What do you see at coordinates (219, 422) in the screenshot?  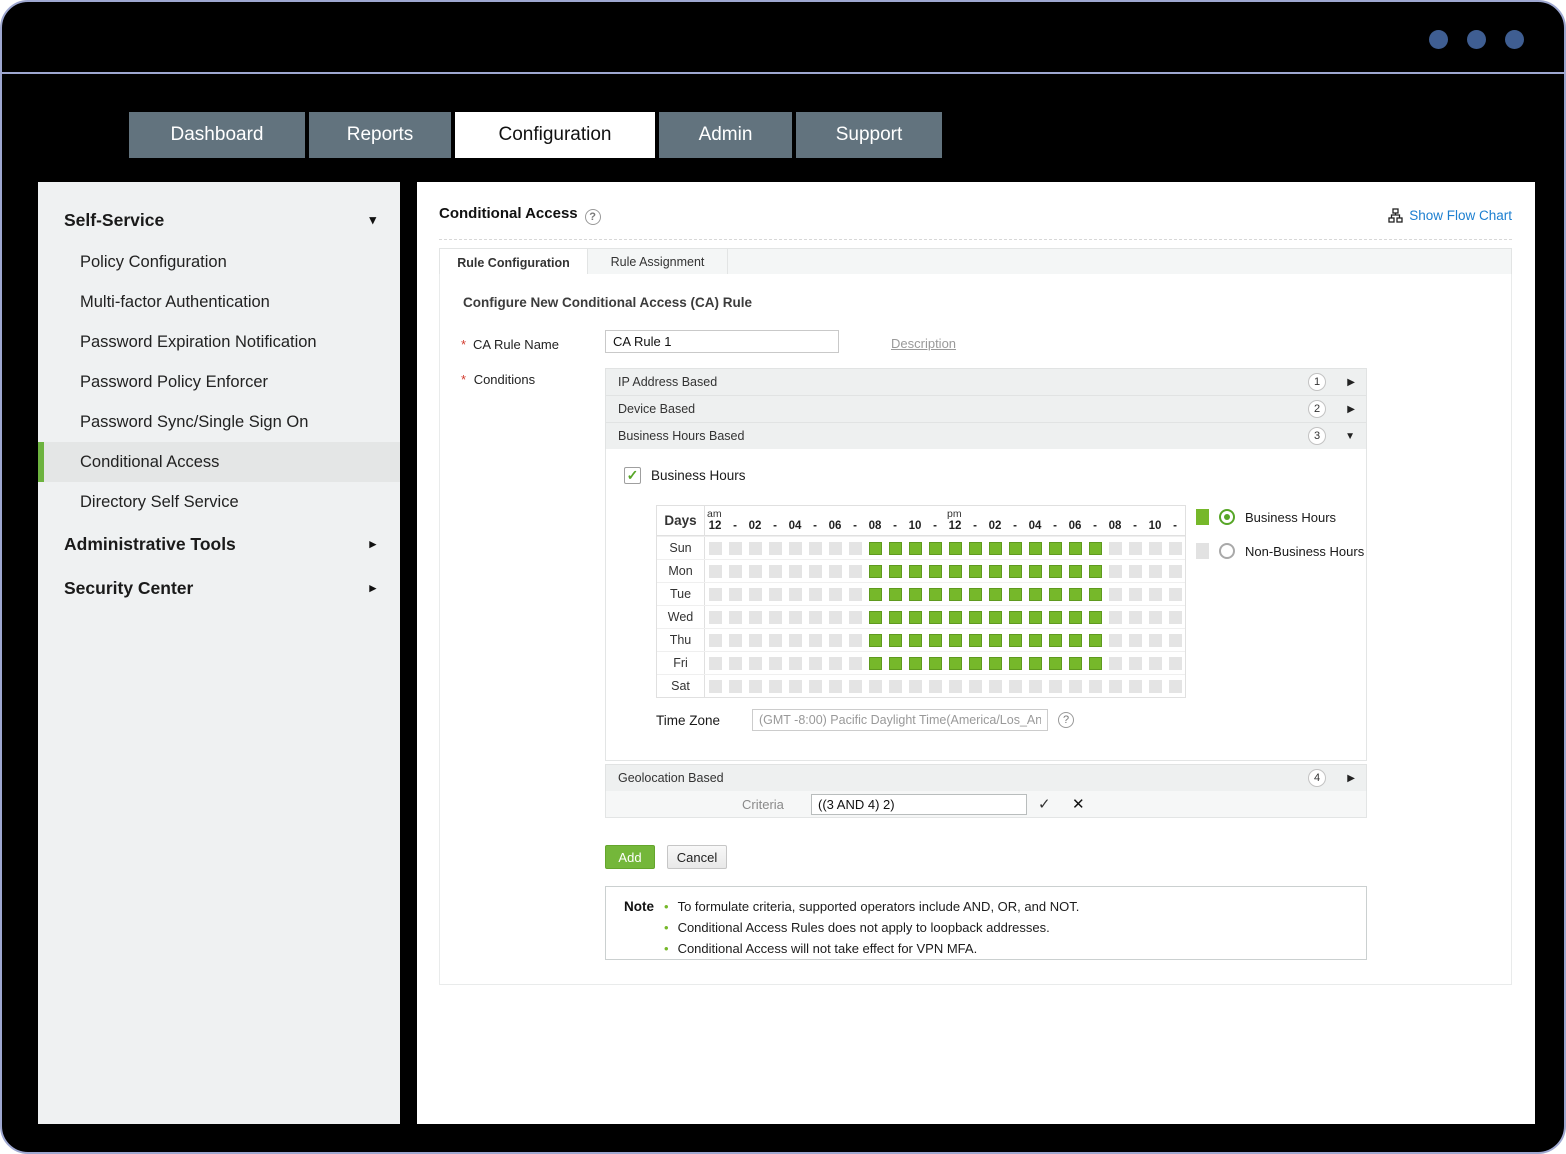 I see `sidebar-item-password-sync-single-sign-on: Password Sync/Single Sign On` at bounding box center [219, 422].